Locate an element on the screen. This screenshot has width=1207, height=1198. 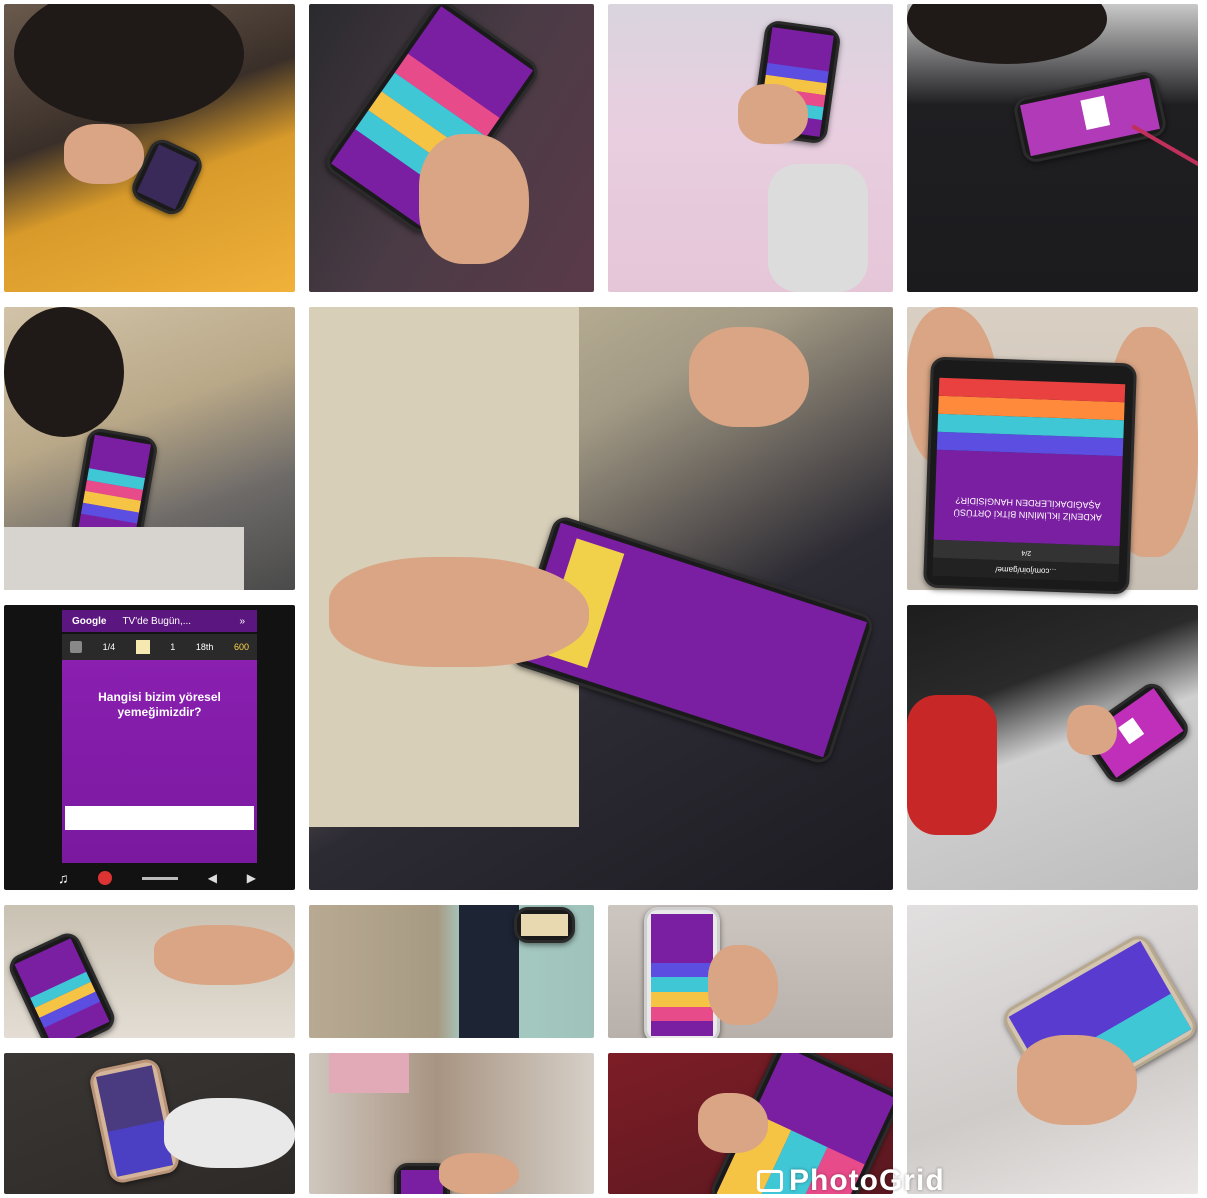
game-status-bar: 1/4 1 18th 600 is located at coordinates (159, 647).